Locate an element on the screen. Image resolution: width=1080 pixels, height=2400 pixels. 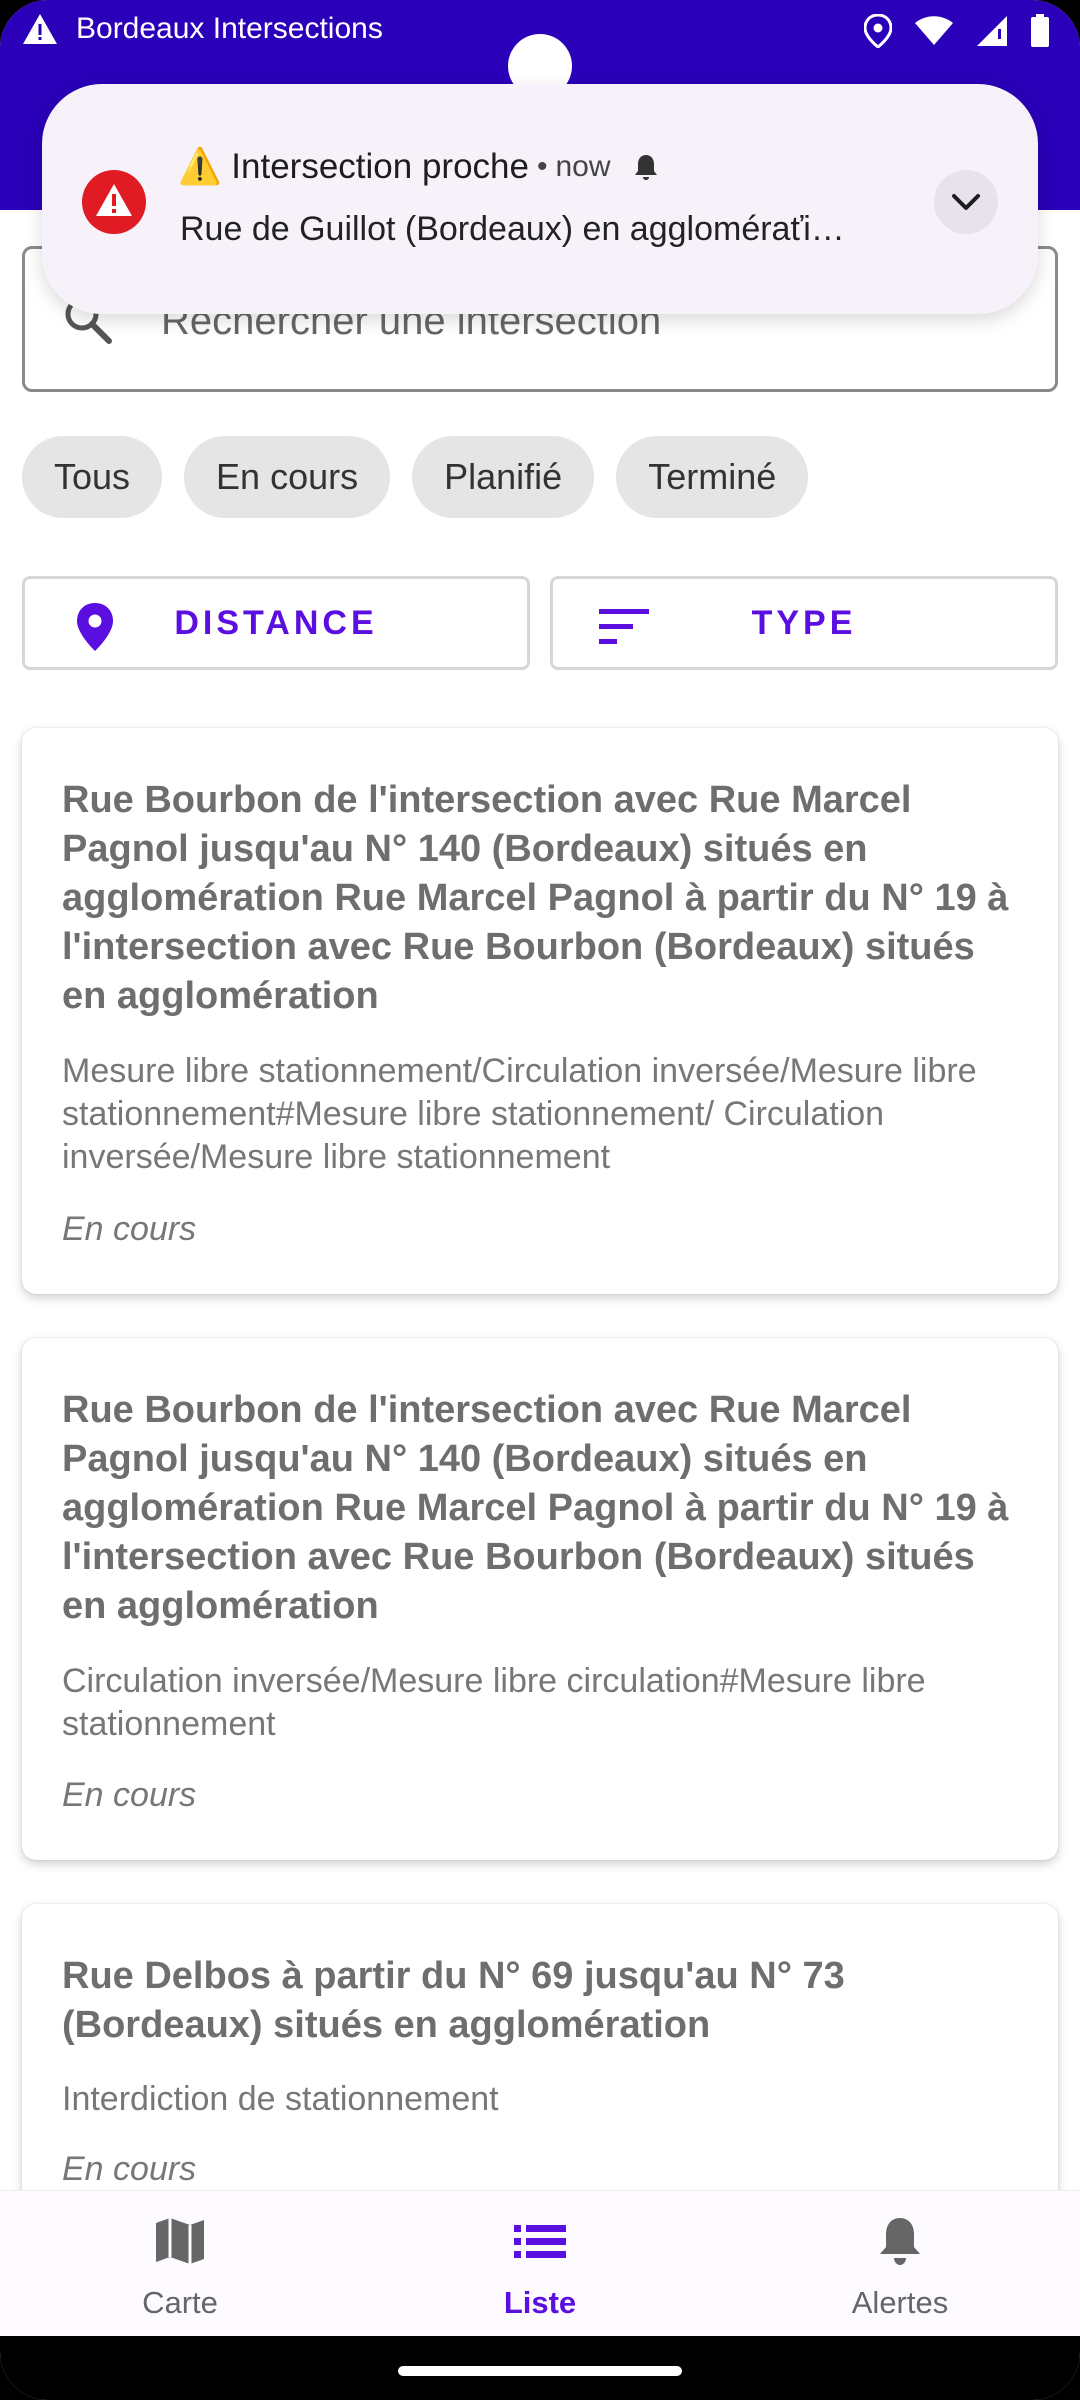
chevron-down-icon is located at coordinates (966, 202).